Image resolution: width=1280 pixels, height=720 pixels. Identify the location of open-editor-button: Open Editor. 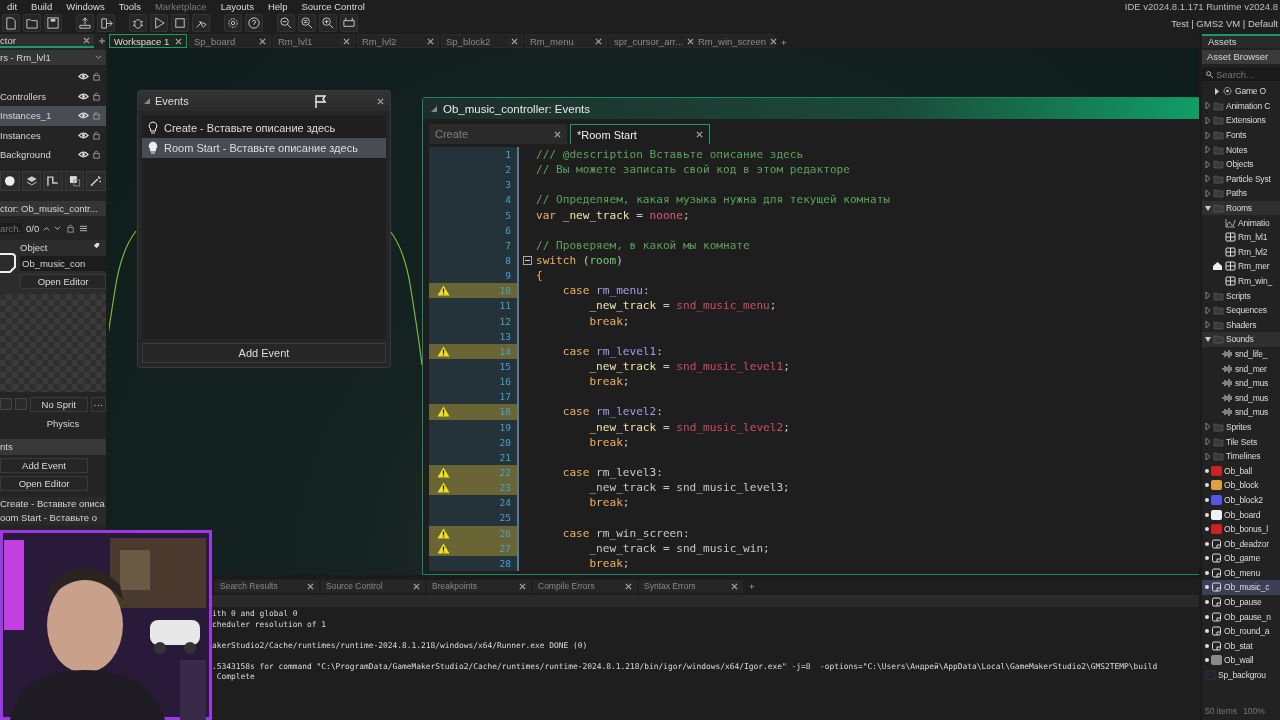
(63, 281).